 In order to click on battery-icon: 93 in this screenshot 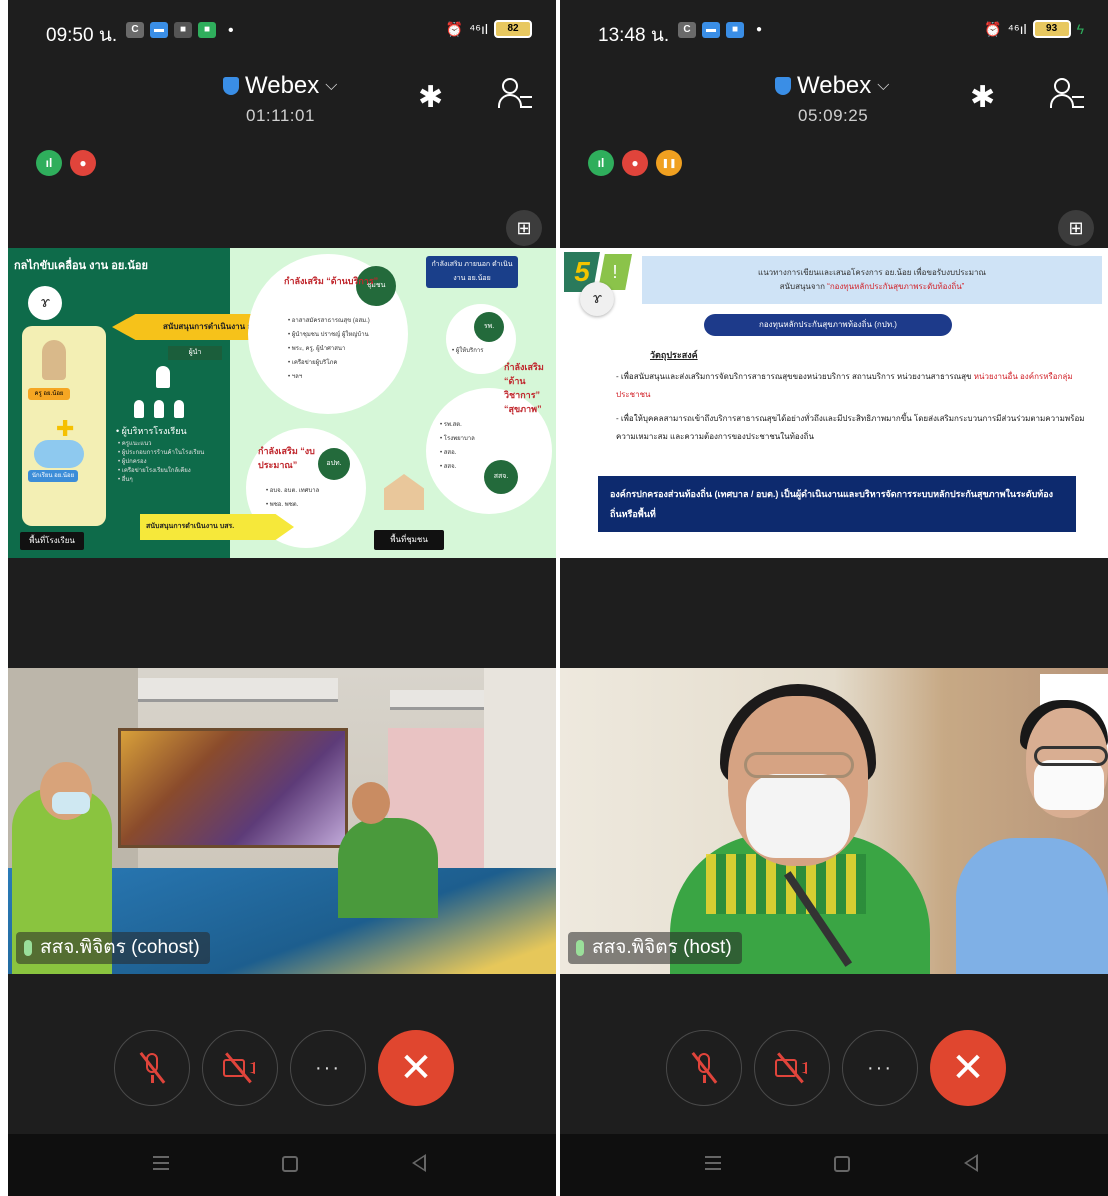, I will do `click(1051, 29)`.